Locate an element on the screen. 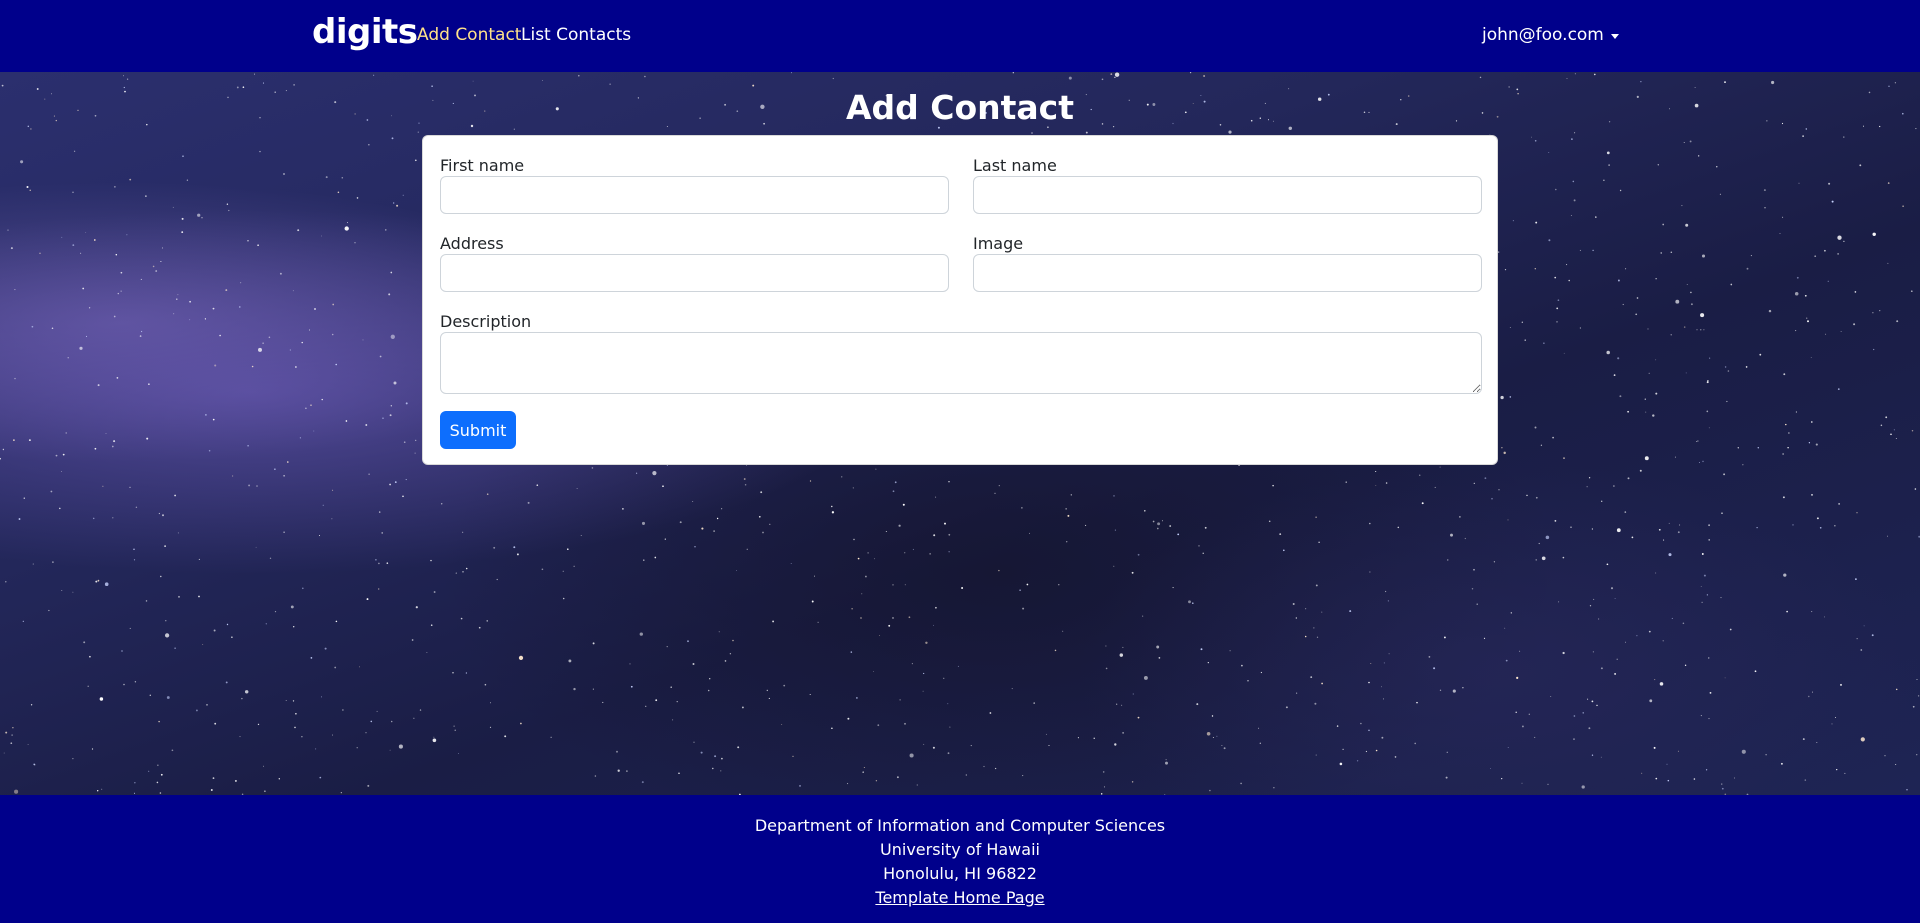 The width and height of the screenshot is (1920, 923). last-name-input is located at coordinates (1227, 195).